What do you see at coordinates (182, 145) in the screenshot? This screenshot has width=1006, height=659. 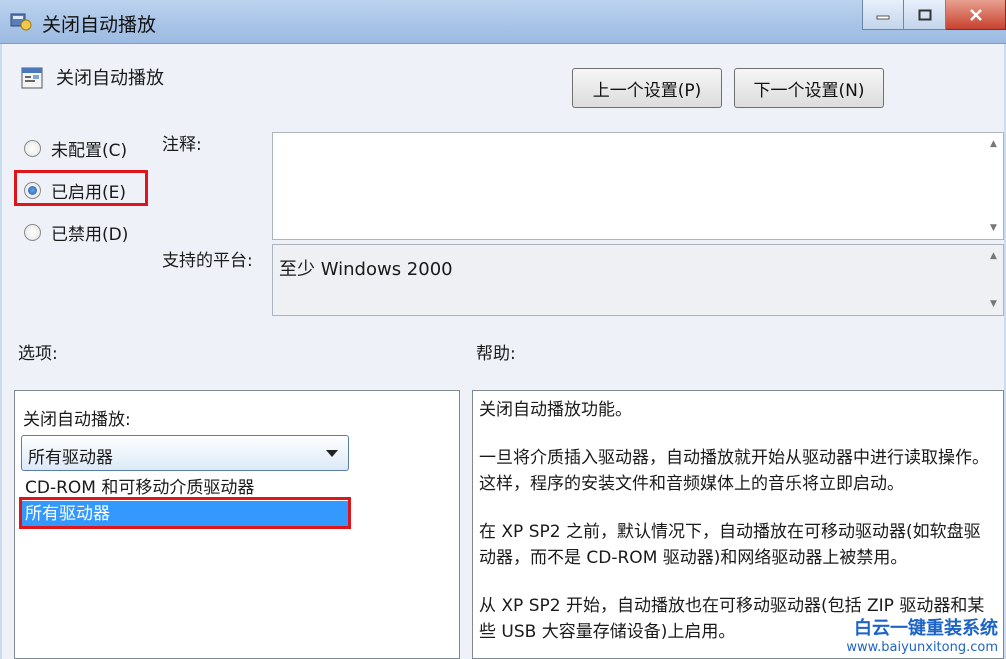 I see `comment-label: 注释:` at bounding box center [182, 145].